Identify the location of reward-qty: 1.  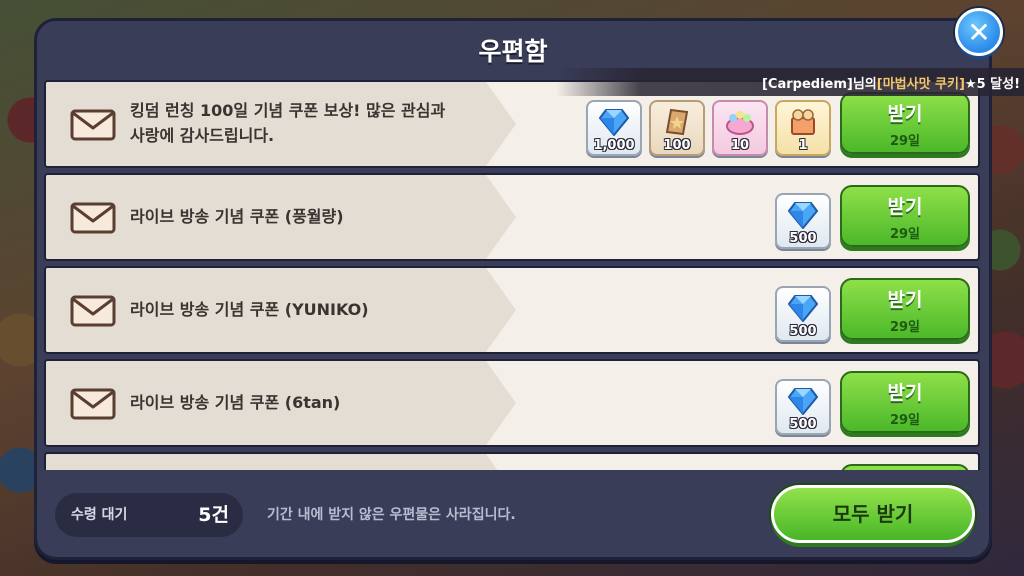
(803, 145).